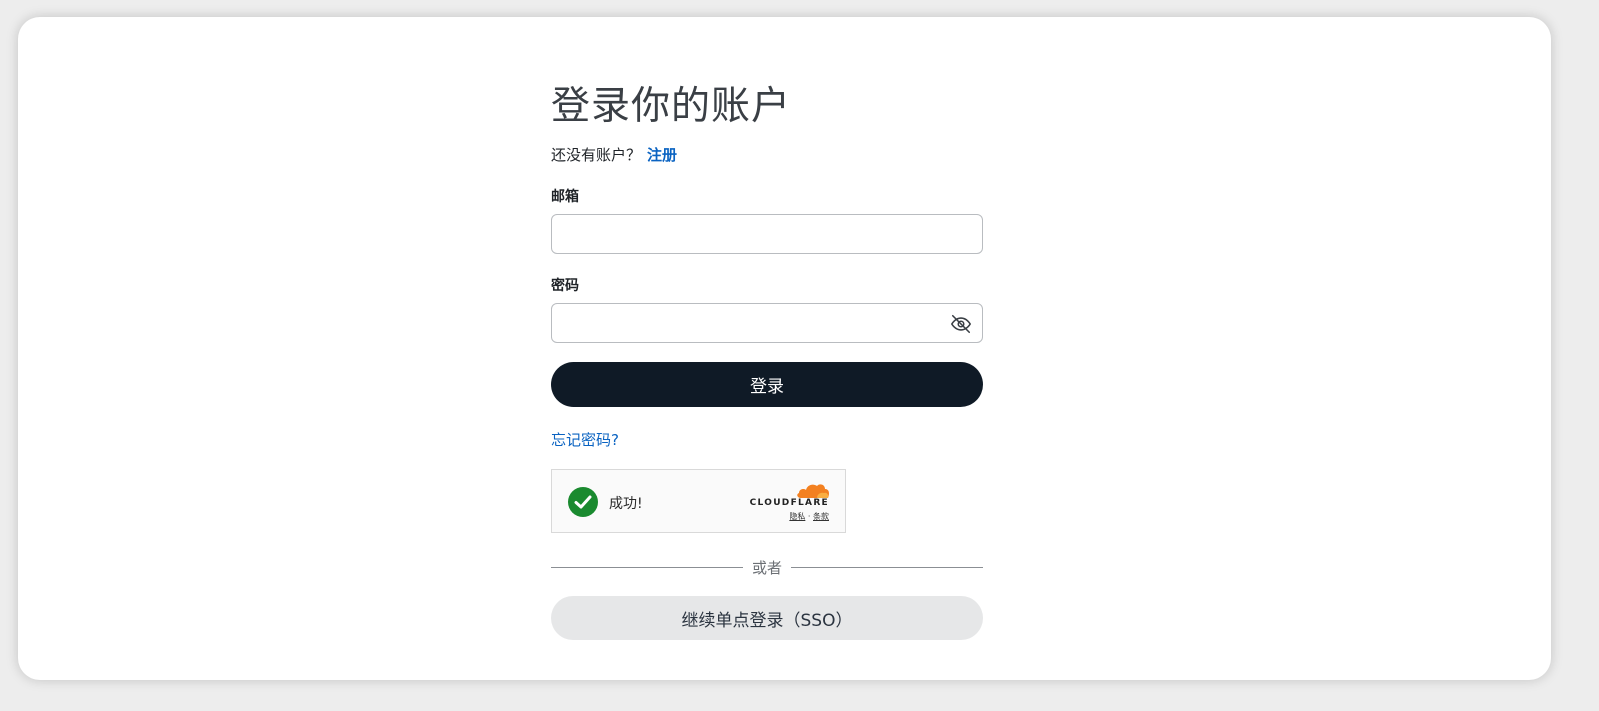 The image size is (1599, 711). Describe the element at coordinates (767, 618) in the screenshot. I see `sso-login-button: 继续单点登录（SSO）` at that location.